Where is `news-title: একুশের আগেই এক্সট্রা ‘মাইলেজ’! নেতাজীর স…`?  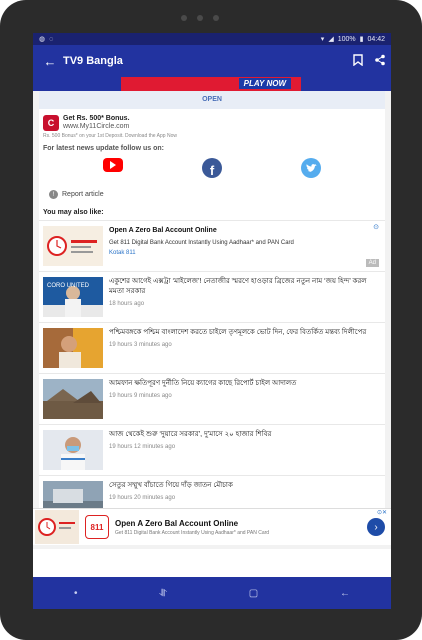
news-title: একুশের আগেই এক্সট্রা ‘মাইলেজ’! নেতাজীর স… is located at coordinates (238, 286).